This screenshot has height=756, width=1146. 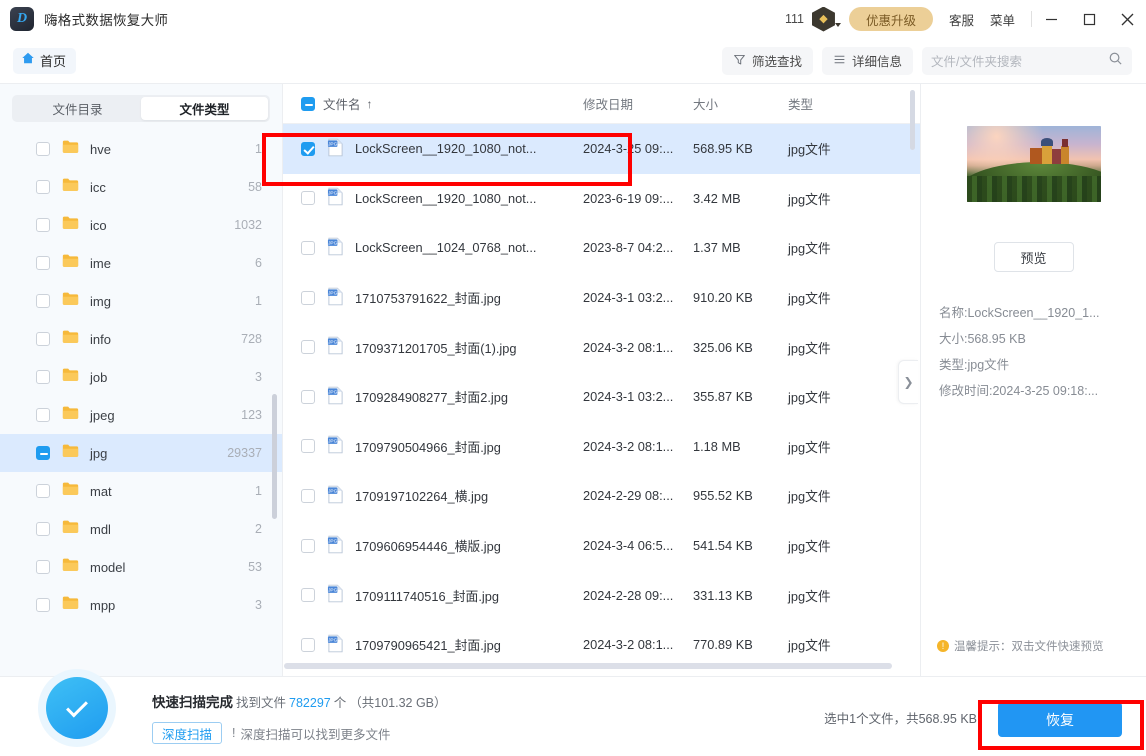 What do you see at coordinates (141, 453) in the screenshot?
I see `sidebar-item-jpg: jpg 29337` at bounding box center [141, 453].